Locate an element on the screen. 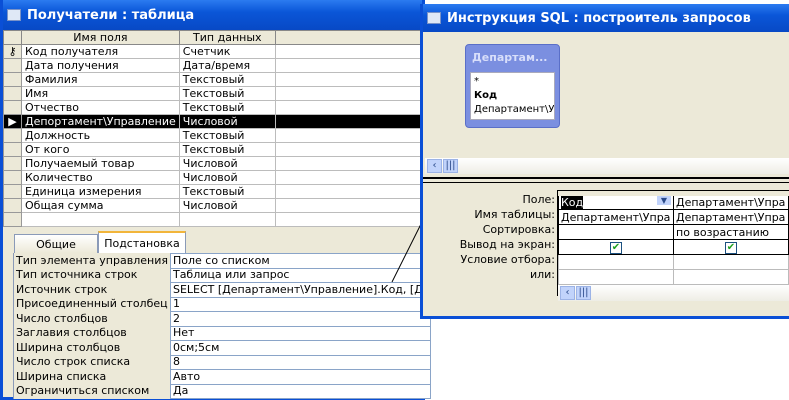  field-item: * is located at coordinates (512, 82).